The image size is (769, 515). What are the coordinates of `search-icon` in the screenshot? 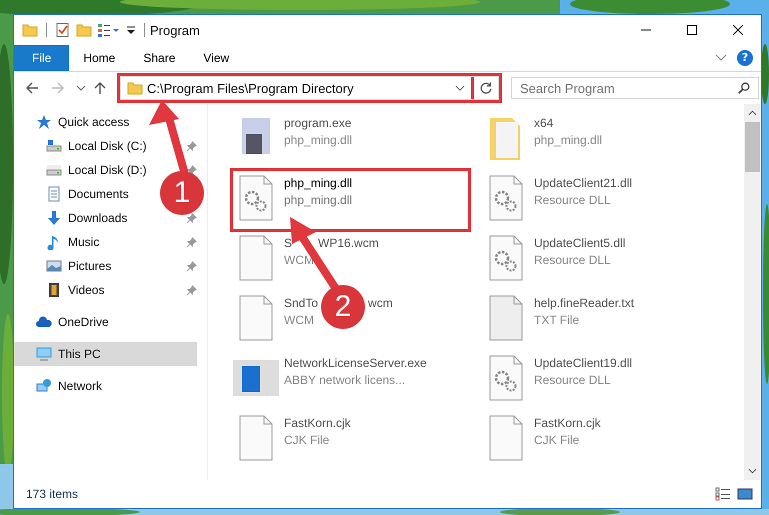 It's located at (744, 88).